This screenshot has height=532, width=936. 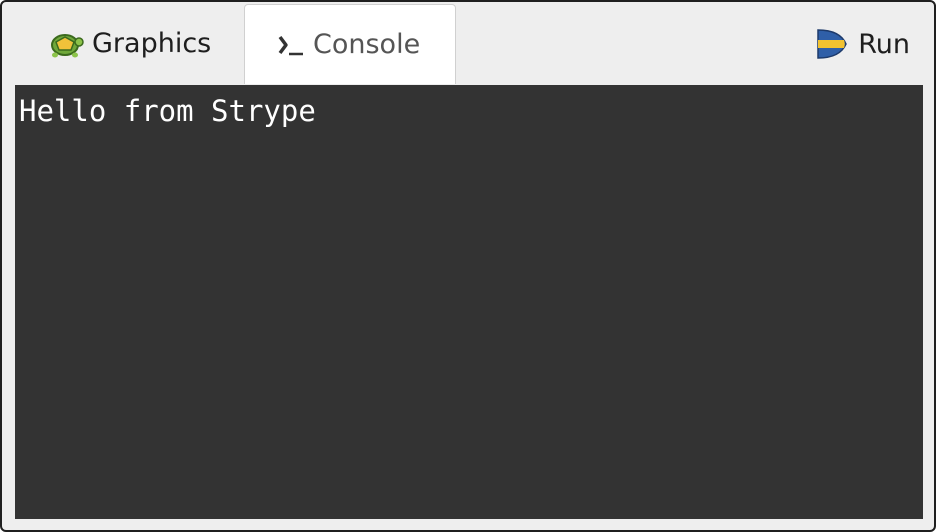 I want to click on run-button: Run, so click(x=863, y=44).